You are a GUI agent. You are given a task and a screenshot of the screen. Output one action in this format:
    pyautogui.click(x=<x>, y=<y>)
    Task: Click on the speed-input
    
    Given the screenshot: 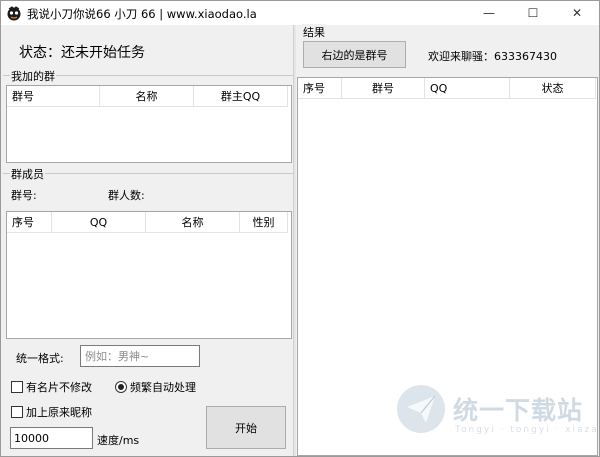 What is the action you would take?
    pyautogui.click(x=51, y=438)
    